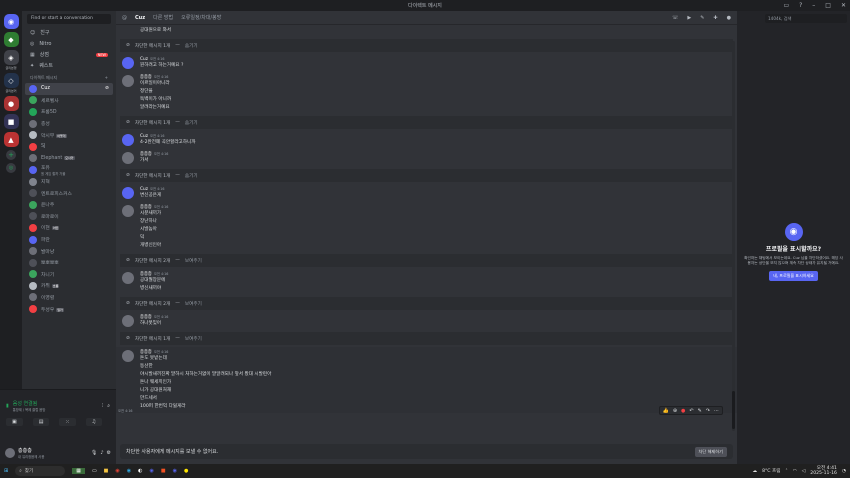 The width and height of the screenshot is (850, 478). Describe the element at coordinates (69, 193) in the screenshot. I see `dm-item: 엔트로피스커스` at that location.